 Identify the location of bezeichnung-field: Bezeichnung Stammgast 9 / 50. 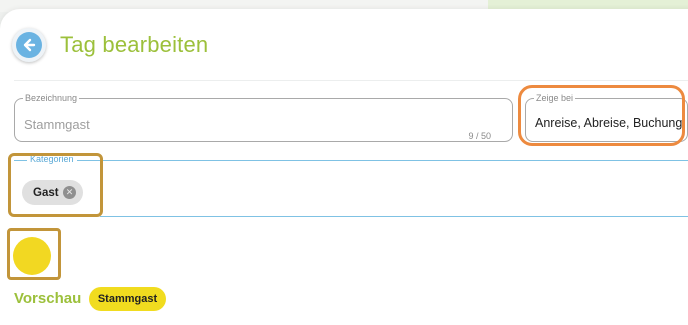
(263, 117).